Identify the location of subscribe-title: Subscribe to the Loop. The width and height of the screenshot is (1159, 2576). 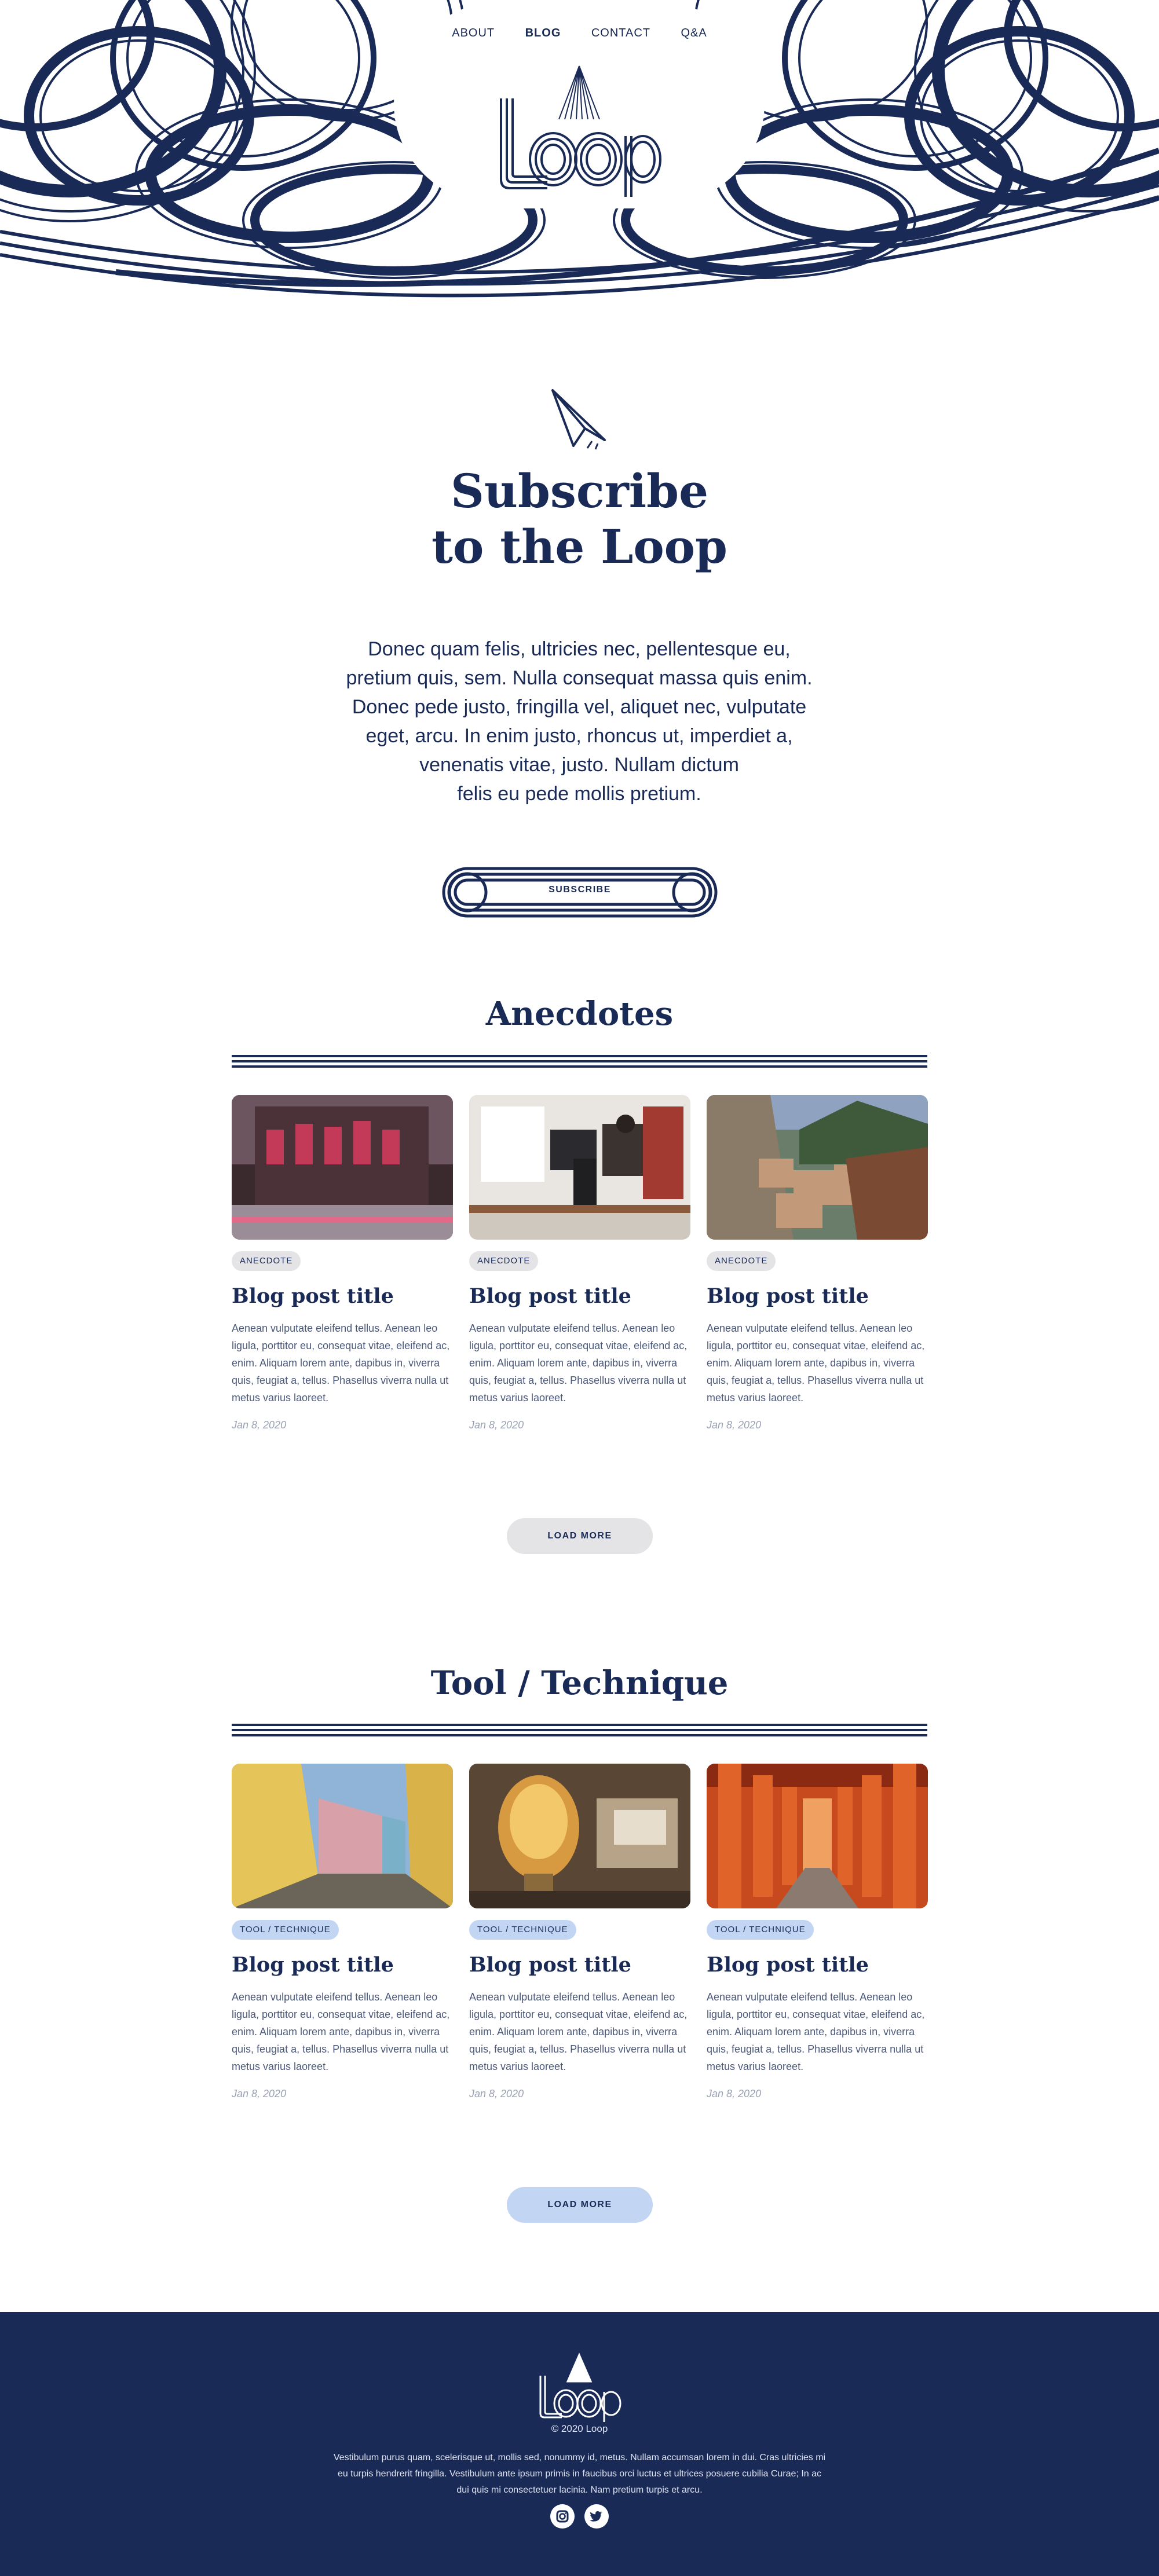
(579, 518).